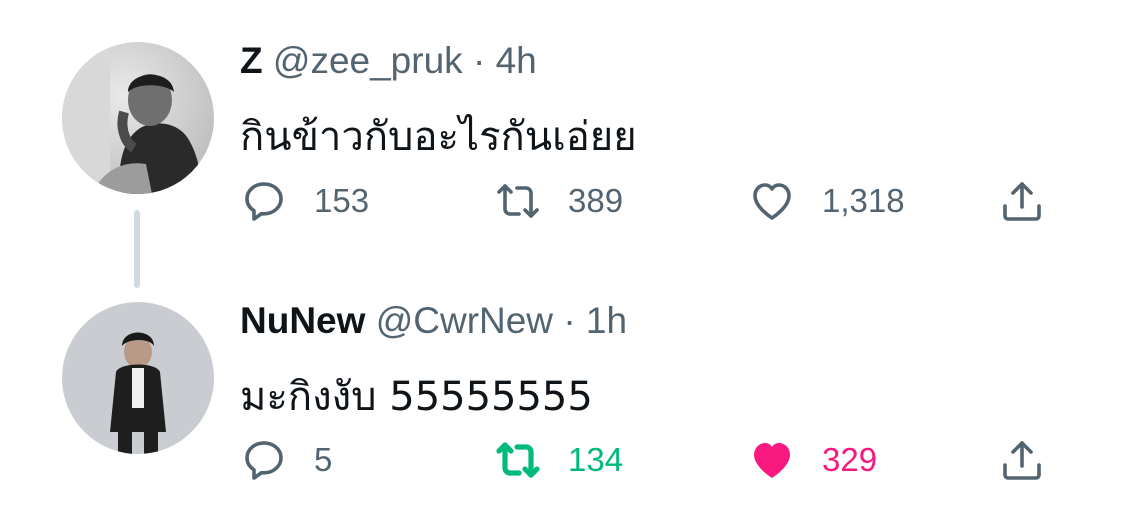 The width and height of the screenshot is (1148, 518). I want to click on retweet-button: 134, so click(558, 460).